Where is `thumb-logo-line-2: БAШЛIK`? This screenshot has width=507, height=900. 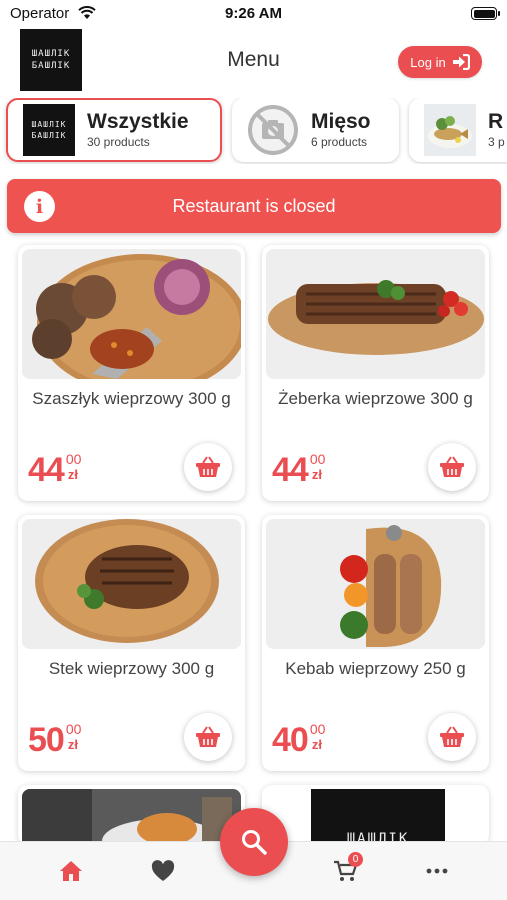 thumb-logo-line-2: БAШЛIK is located at coordinates (49, 135).